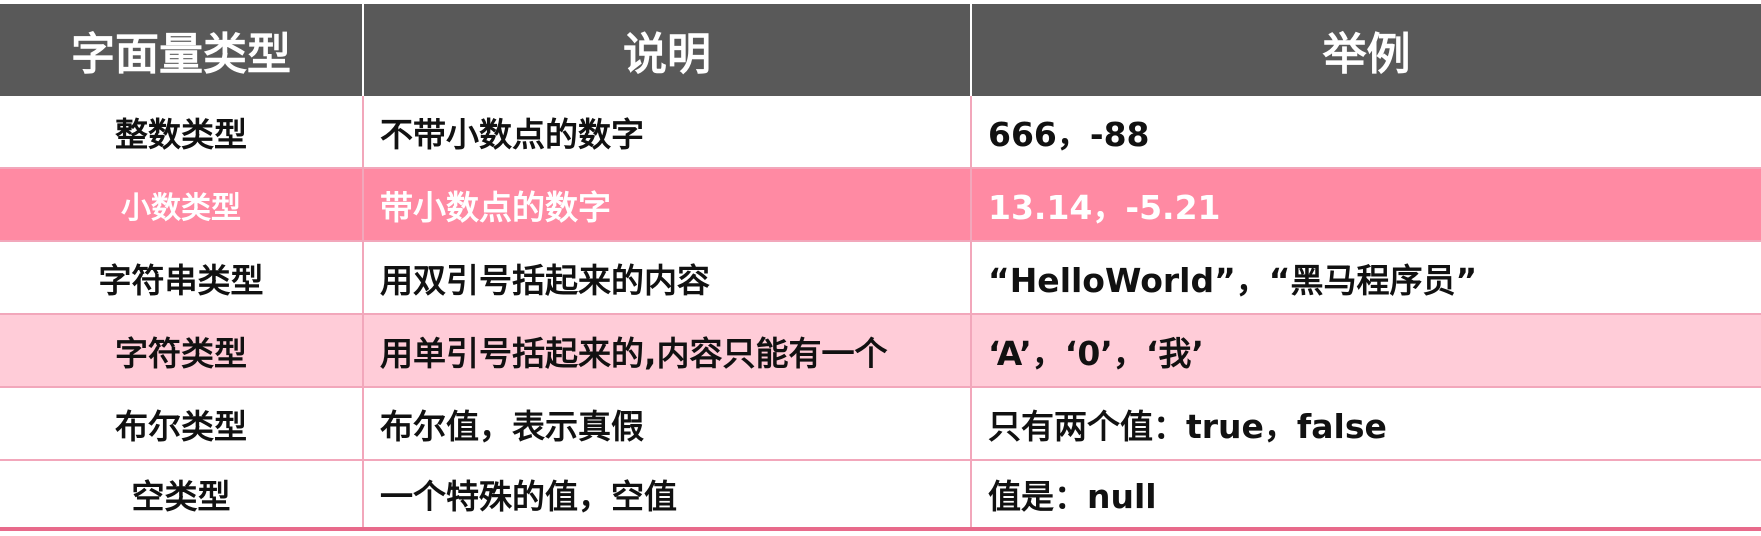  Describe the element at coordinates (181, 426) in the screenshot. I see `type-cell: 布尔类型` at that location.